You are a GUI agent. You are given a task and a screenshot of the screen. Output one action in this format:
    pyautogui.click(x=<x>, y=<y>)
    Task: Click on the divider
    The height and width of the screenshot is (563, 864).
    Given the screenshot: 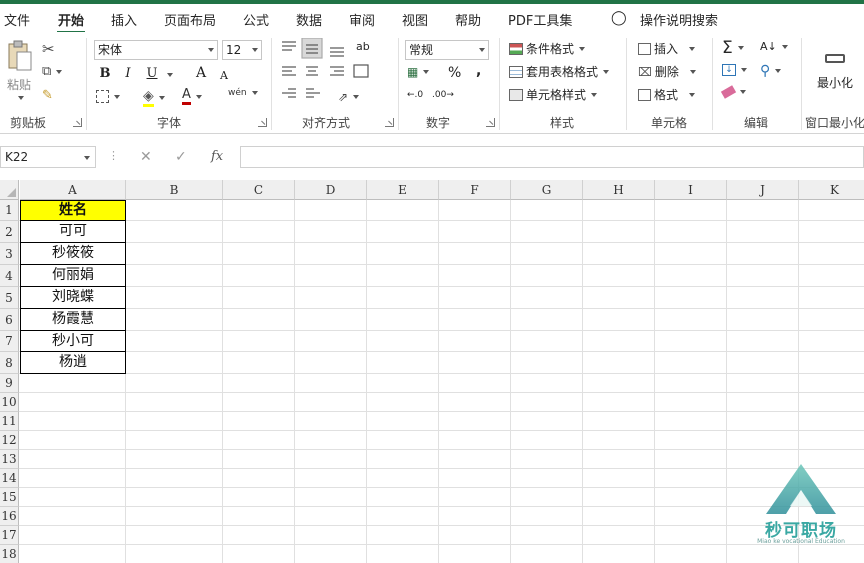 What is the action you would take?
    pyautogui.click(x=499, y=84)
    